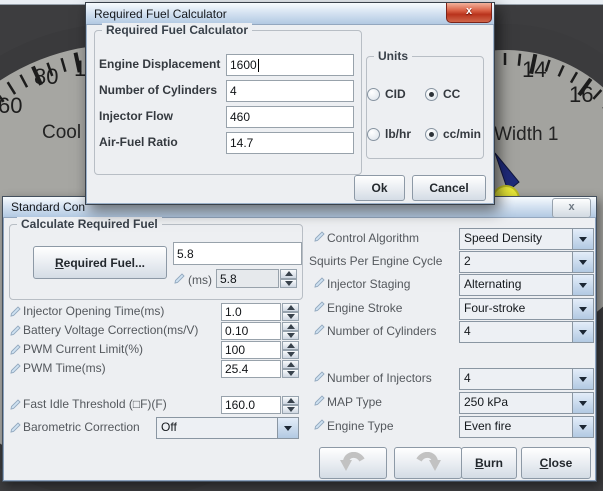 The image size is (603, 491). I want to click on ms-label: (ms), so click(200, 280).